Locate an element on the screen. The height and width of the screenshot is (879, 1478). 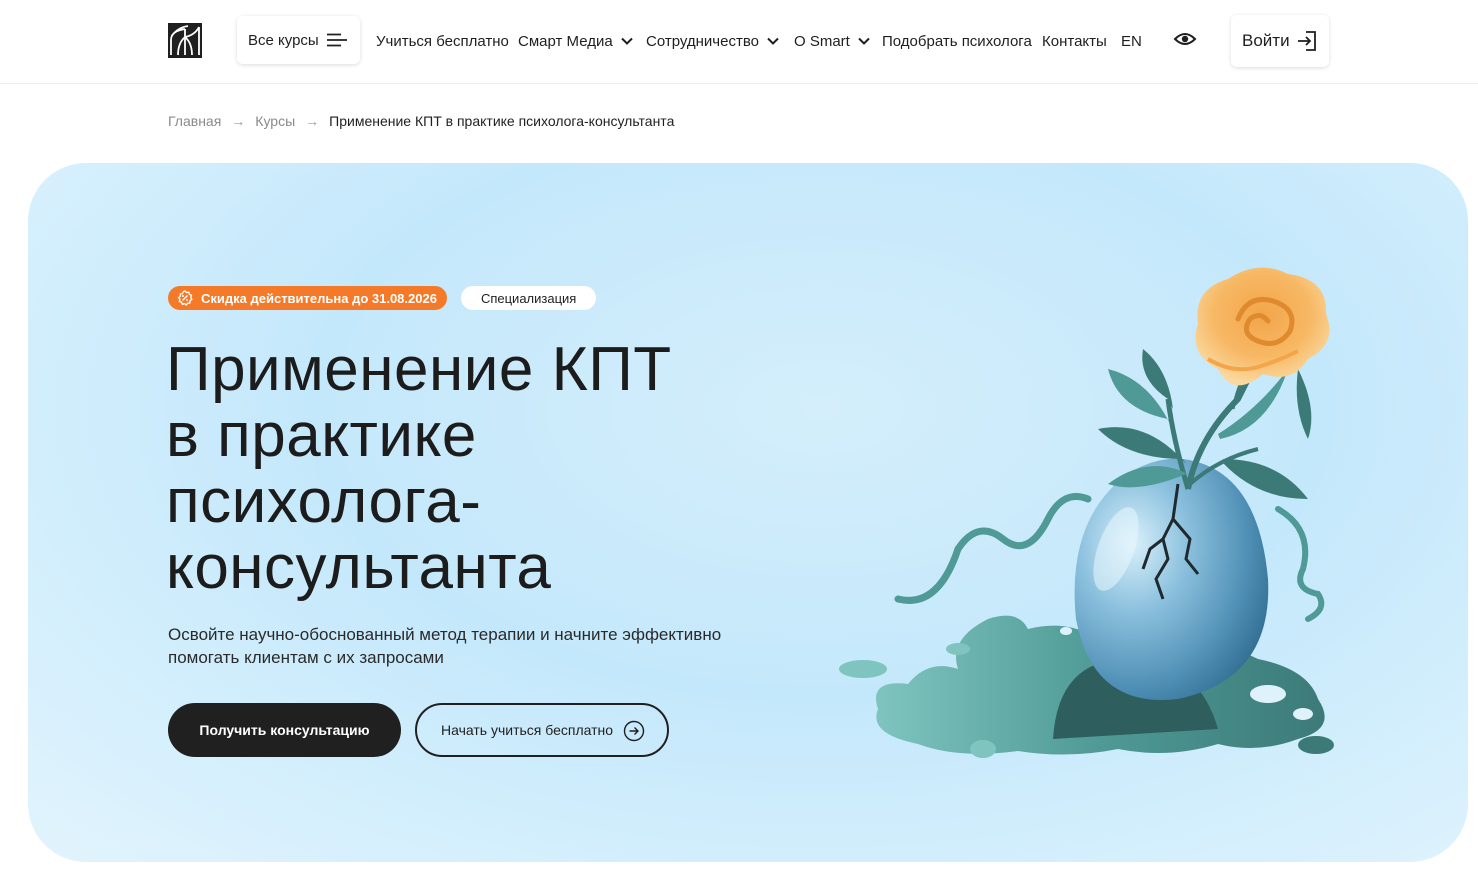
smart-logo-icon is located at coordinates (185, 40).